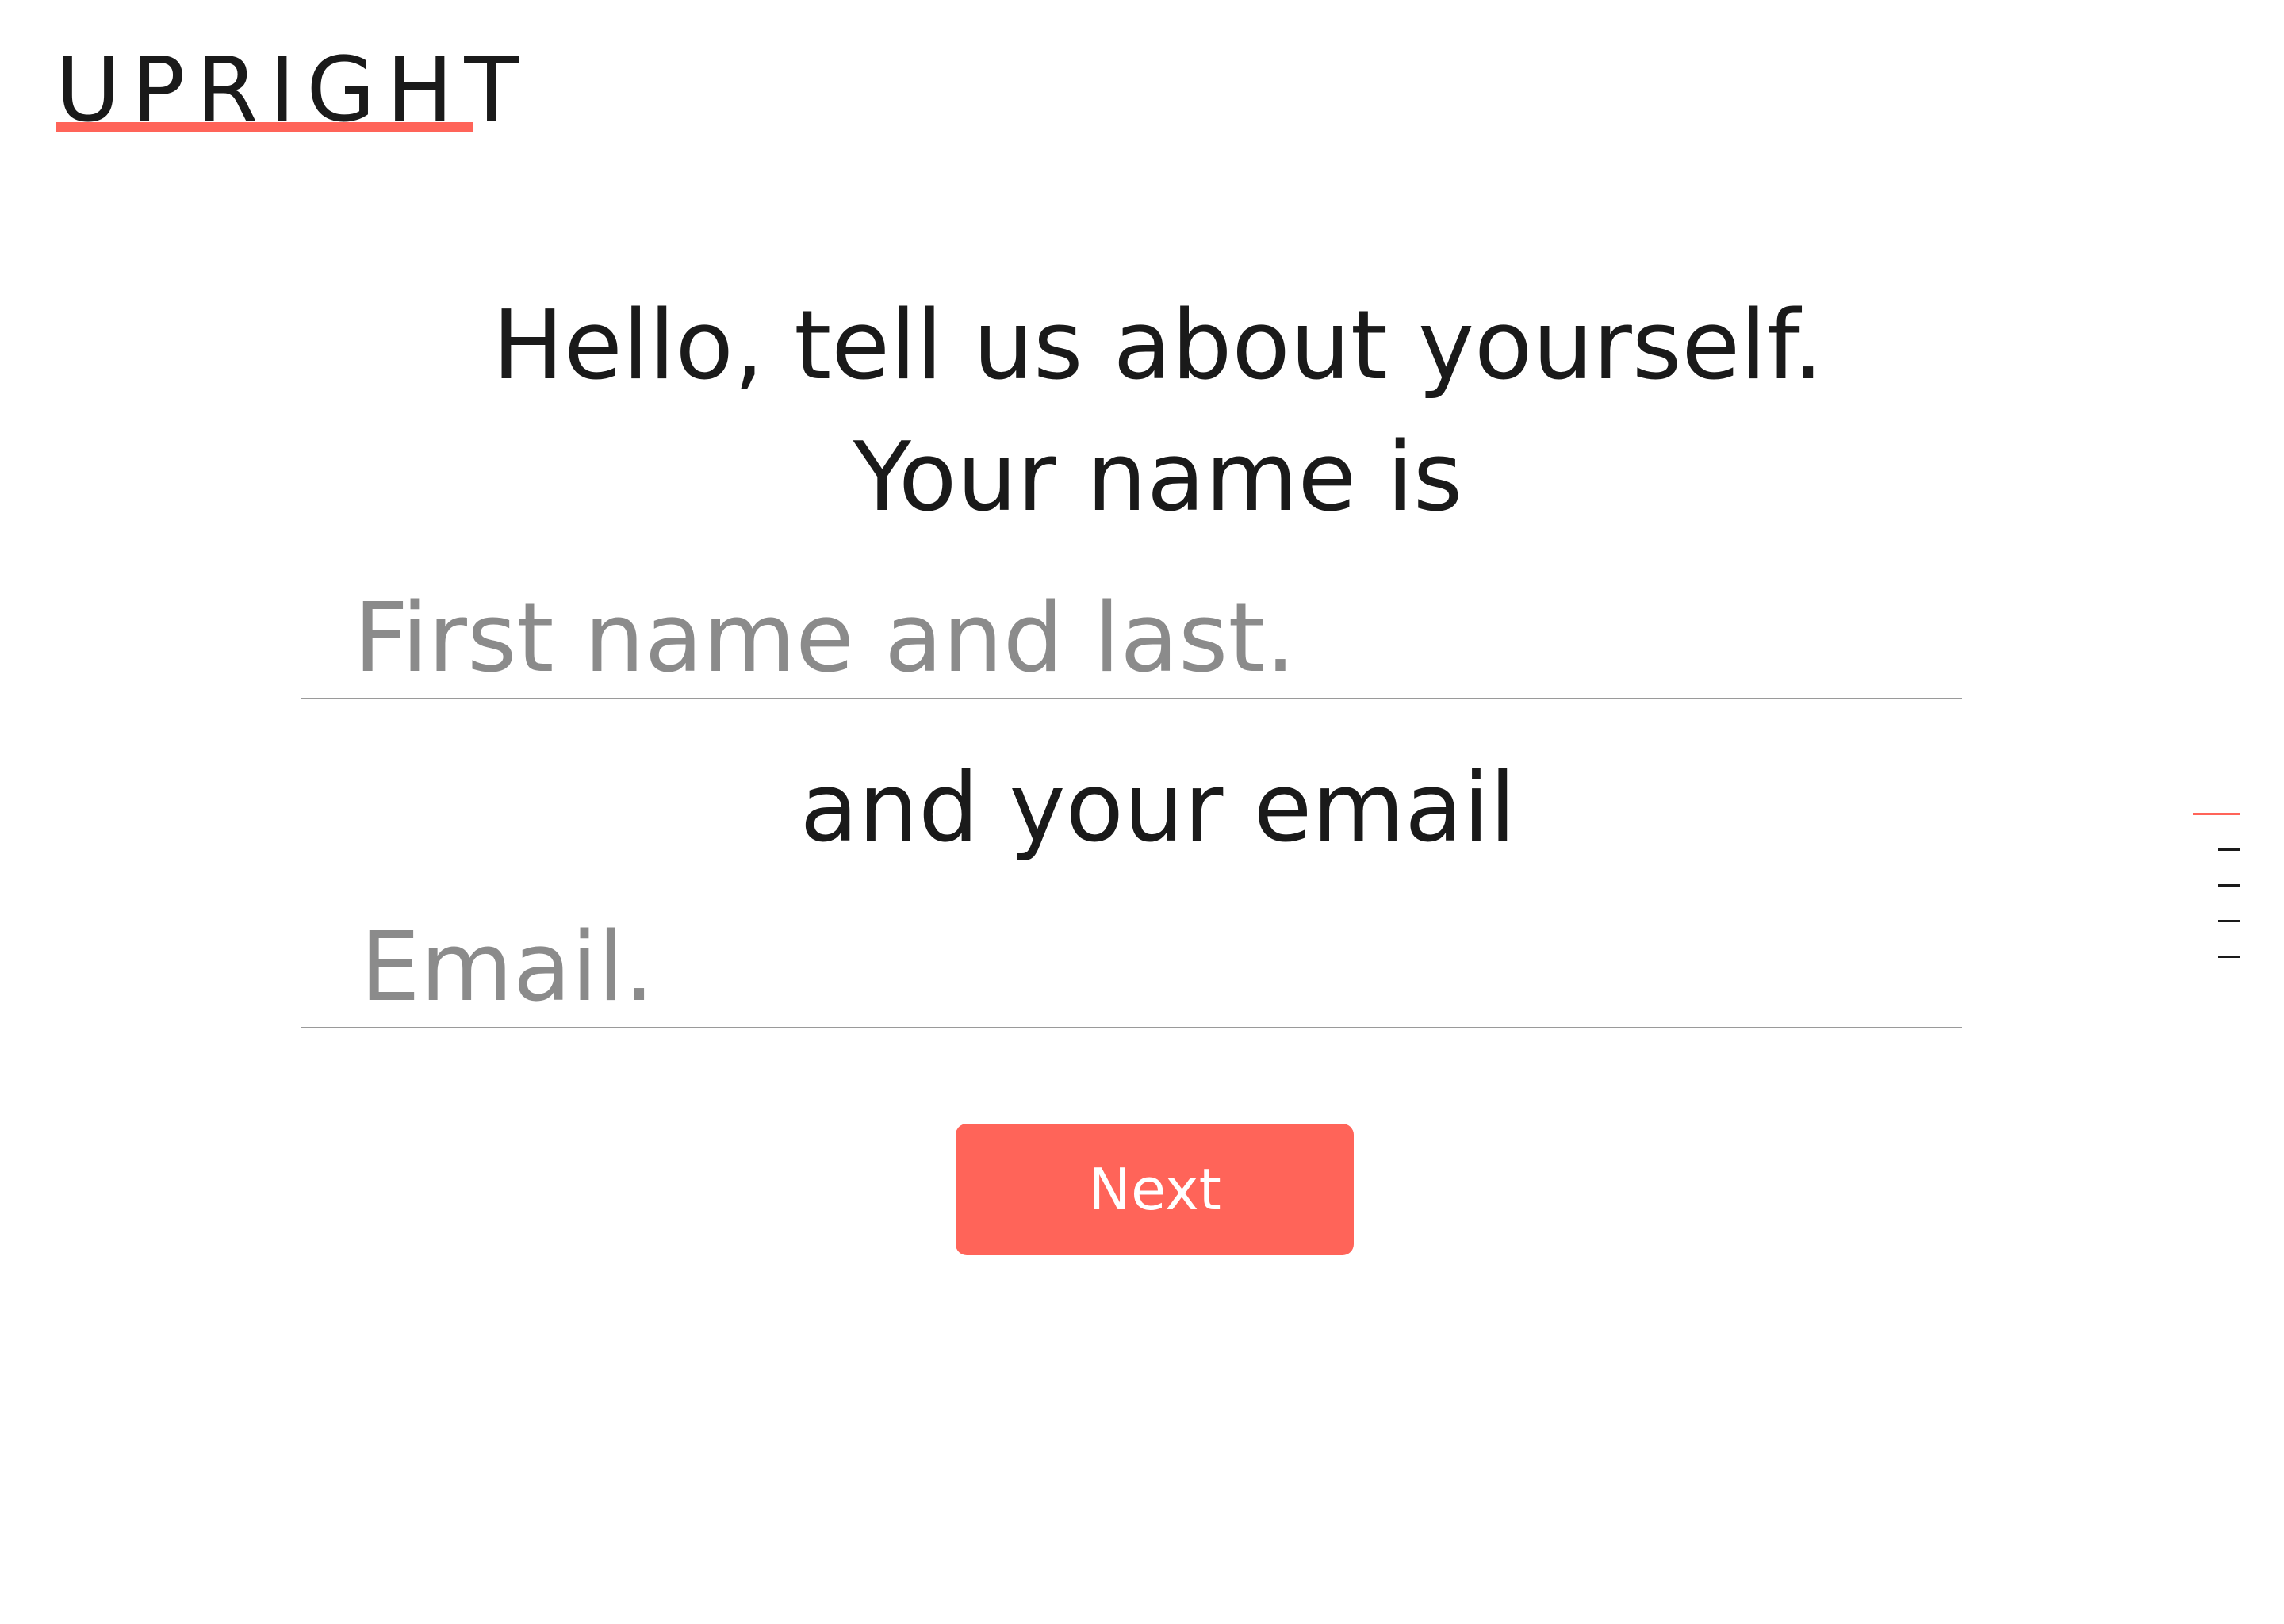  Describe the element at coordinates (1157, 808) in the screenshot. I see `email-prompt: and your email` at that location.